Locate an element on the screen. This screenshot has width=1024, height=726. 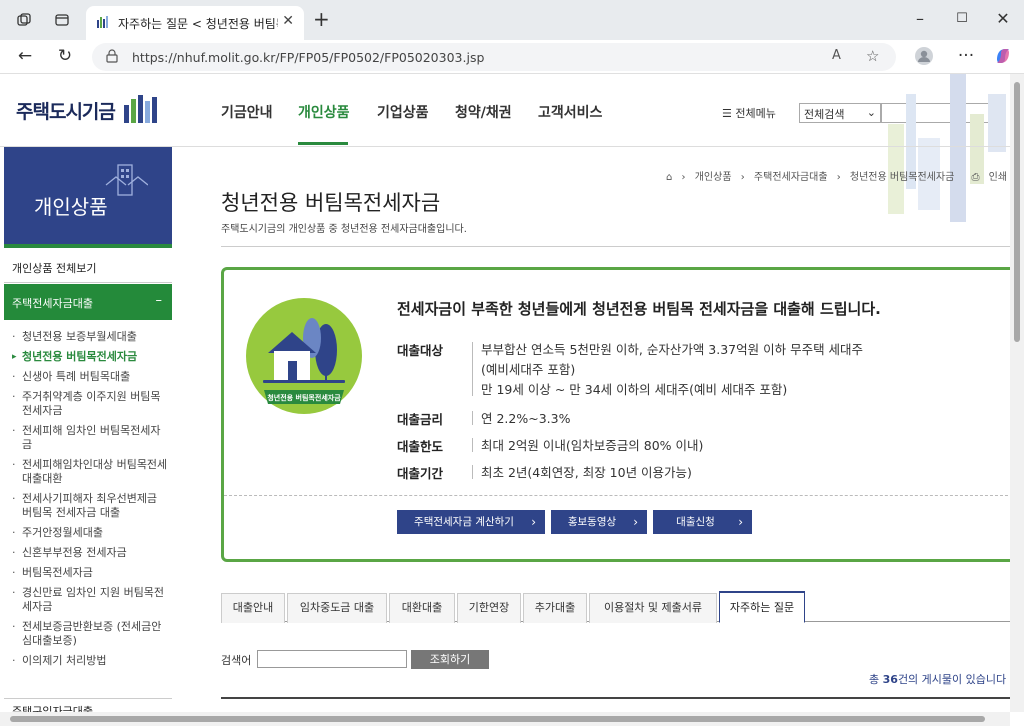
product-emblem: 청년전용 버팀목전세자금 is located at coordinates (304, 356).